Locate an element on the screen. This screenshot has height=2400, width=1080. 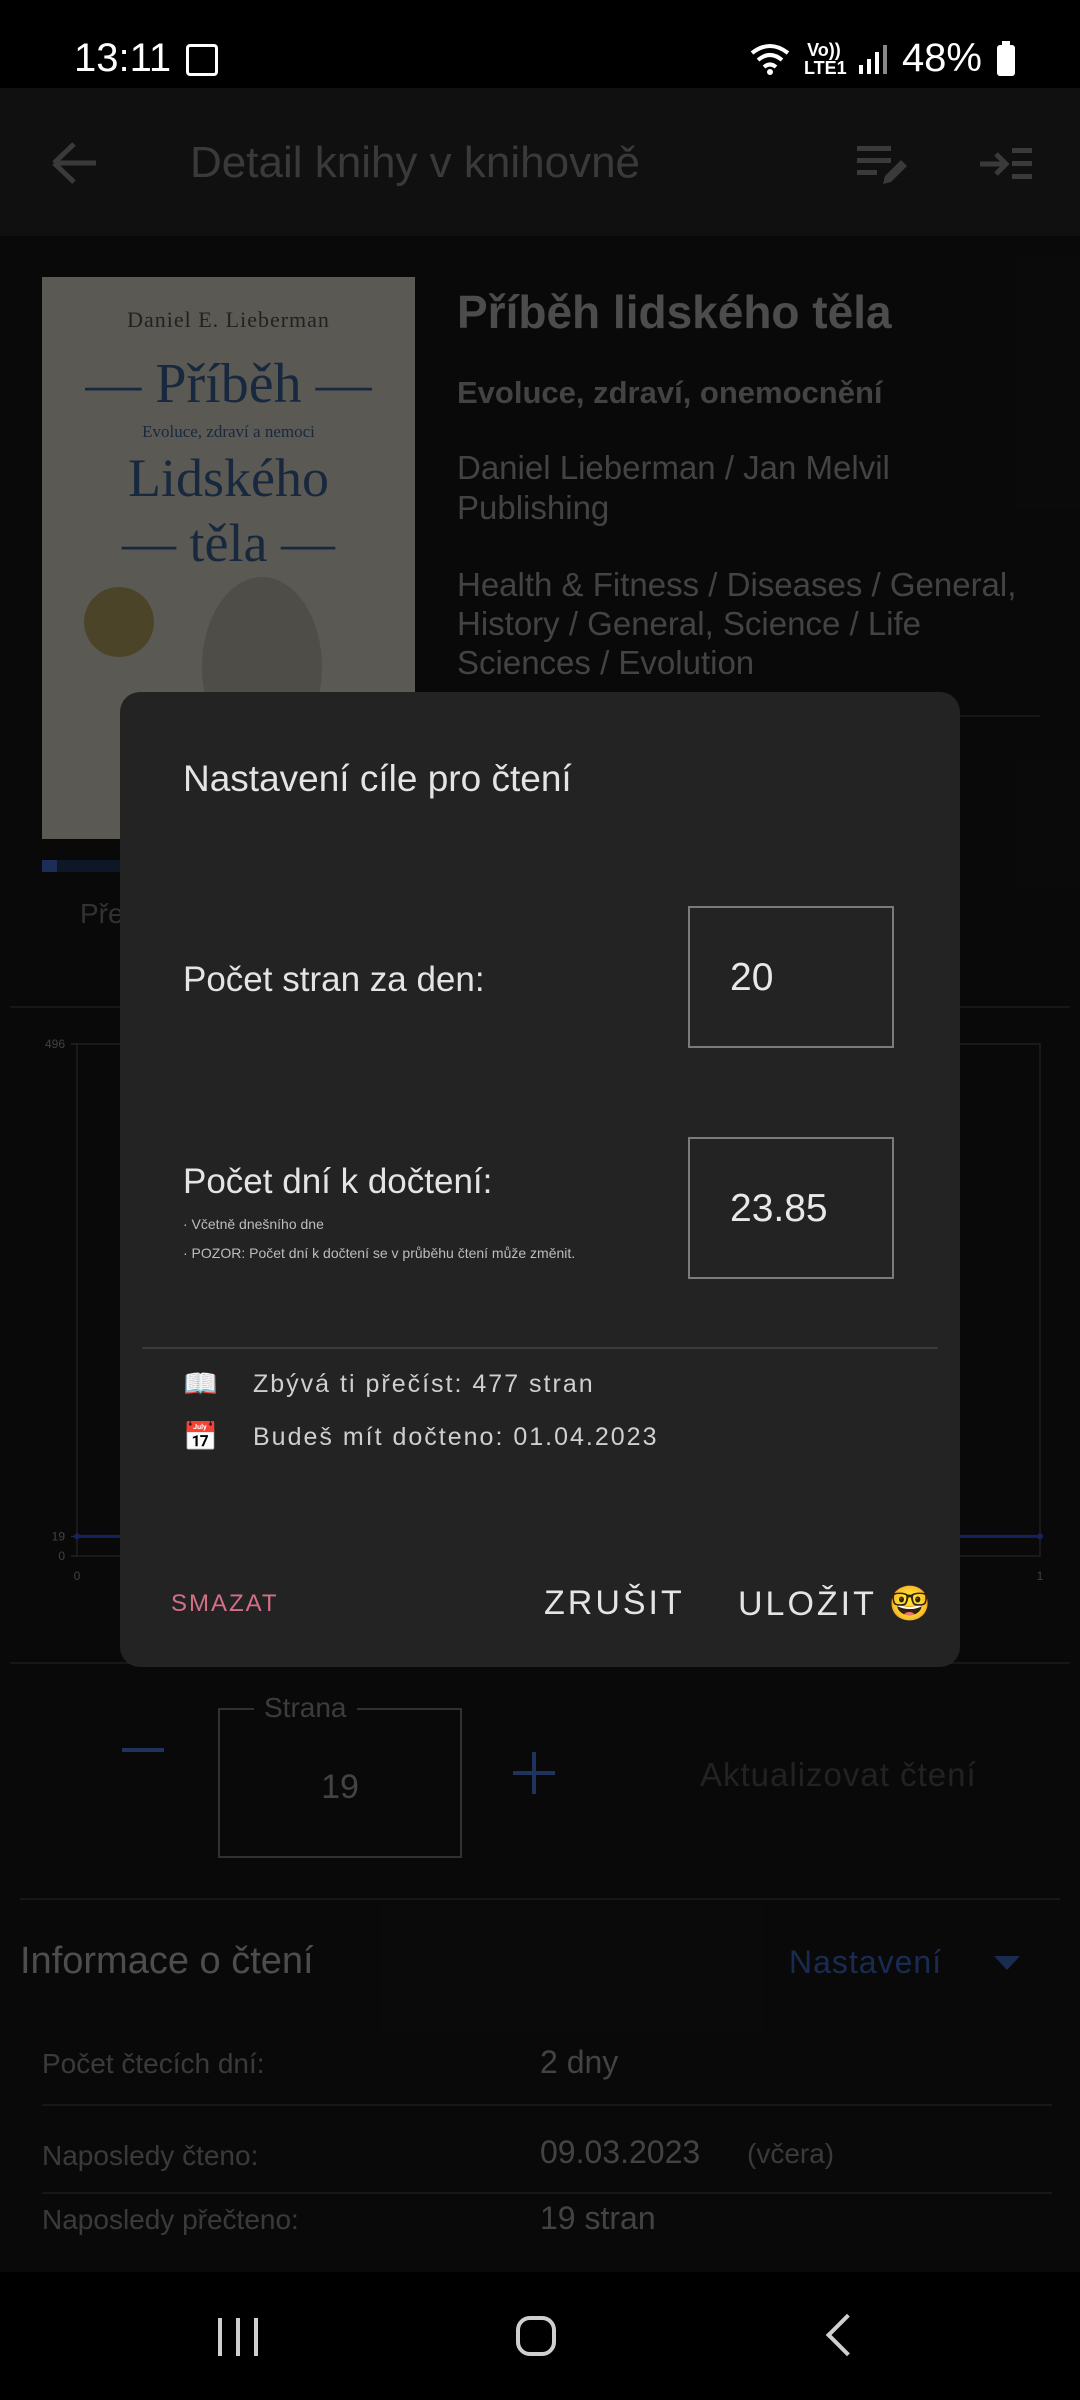
save-button: ULOŽIT 🤓 is located at coordinates (836, 1604).